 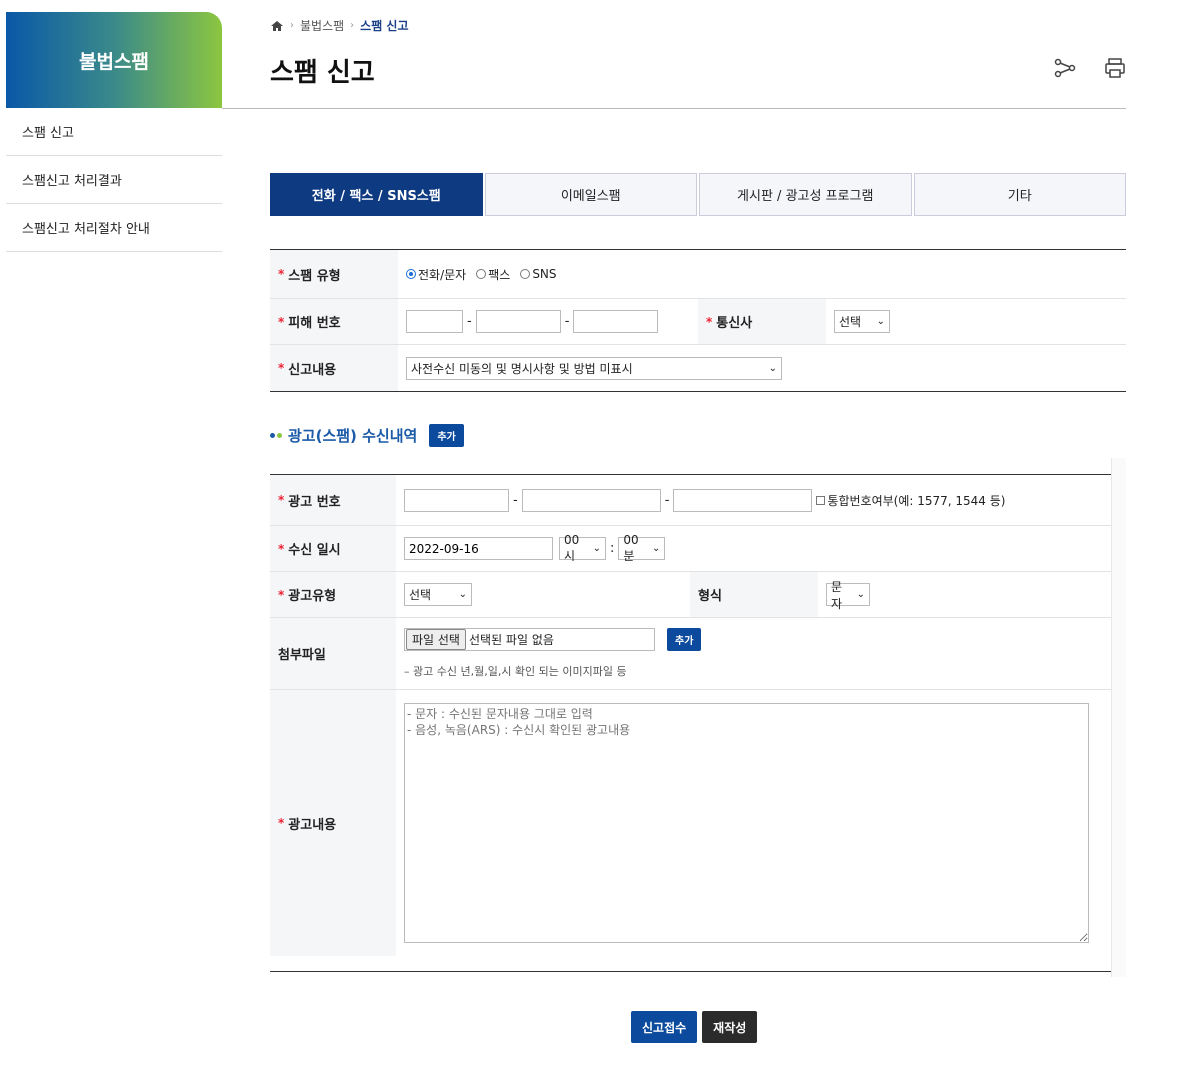 I want to click on ad-number-part1, so click(x=456, y=500).